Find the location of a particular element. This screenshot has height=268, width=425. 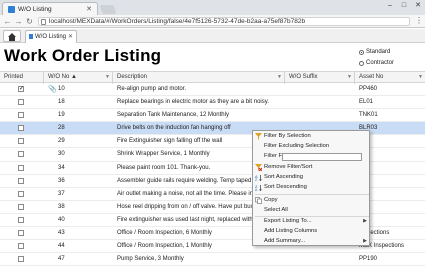

sort-ascending-icon: AZ is located at coordinates (258, 178).